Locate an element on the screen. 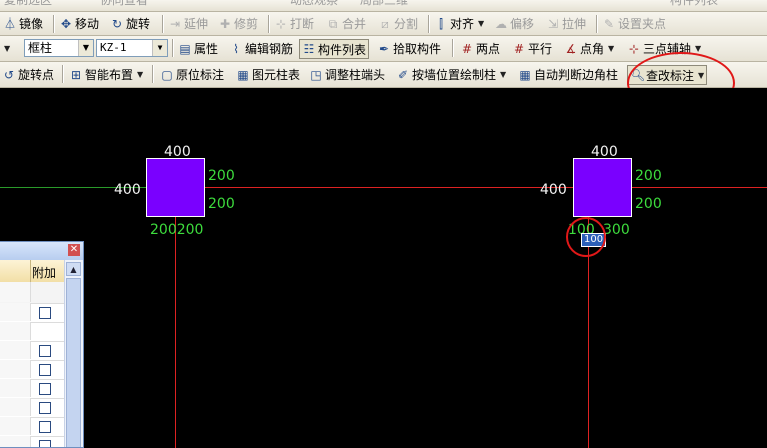 Image resolution: width=767 pixels, height=448 pixels. component-list-panel: ✕ 附加 ▲ is located at coordinates (42, 344).